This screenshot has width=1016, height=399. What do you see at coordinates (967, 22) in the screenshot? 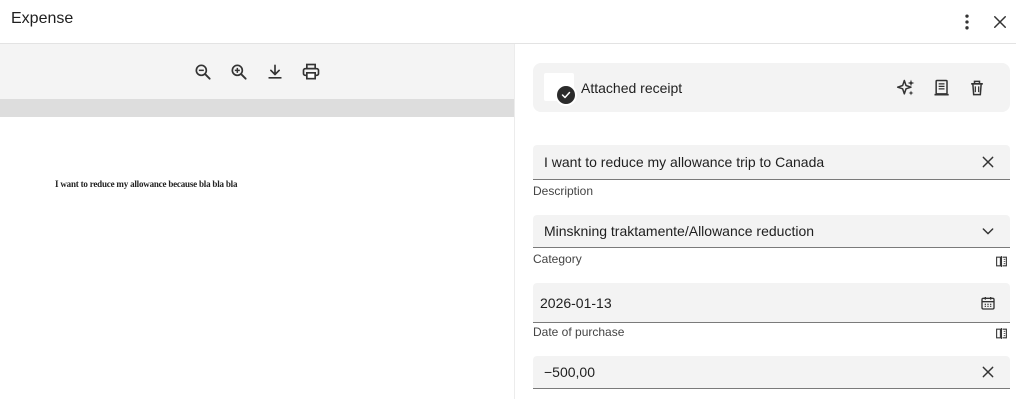
I see `more-vert-icon` at bounding box center [967, 22].